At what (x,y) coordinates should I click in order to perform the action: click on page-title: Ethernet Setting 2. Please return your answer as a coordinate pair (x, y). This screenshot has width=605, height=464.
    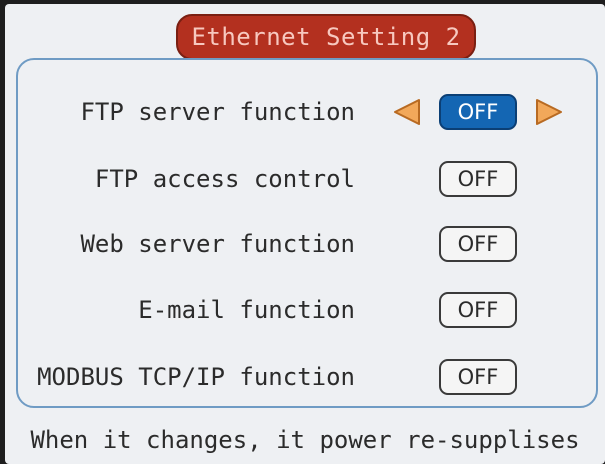
    Looking at the image, I should click on (326, 37).